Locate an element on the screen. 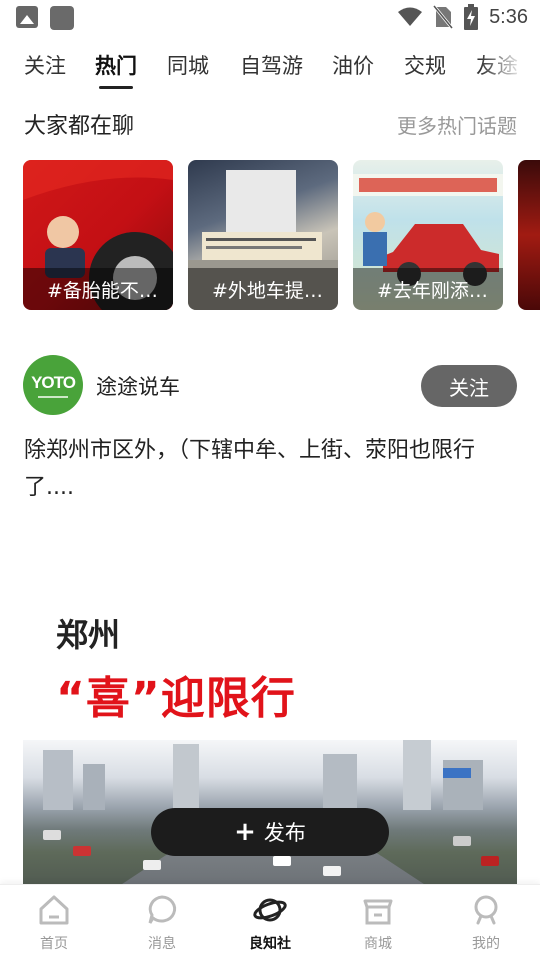 The width and height of the screenshot is (540, 960). tab-road-trip: 自驾游 is located at coordinates (271, 65).